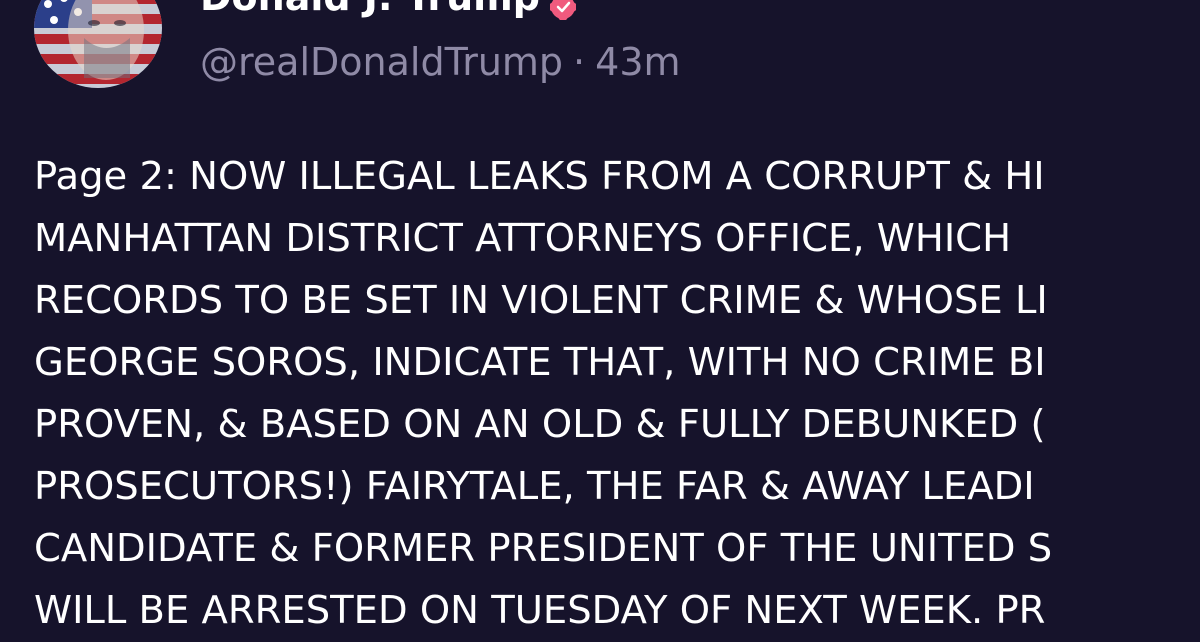 This screenshot has height=642, width=1200. Describe the element at coordinates (637, 62) in the screenshot. I see `post-timestamp: 43m` at that location.